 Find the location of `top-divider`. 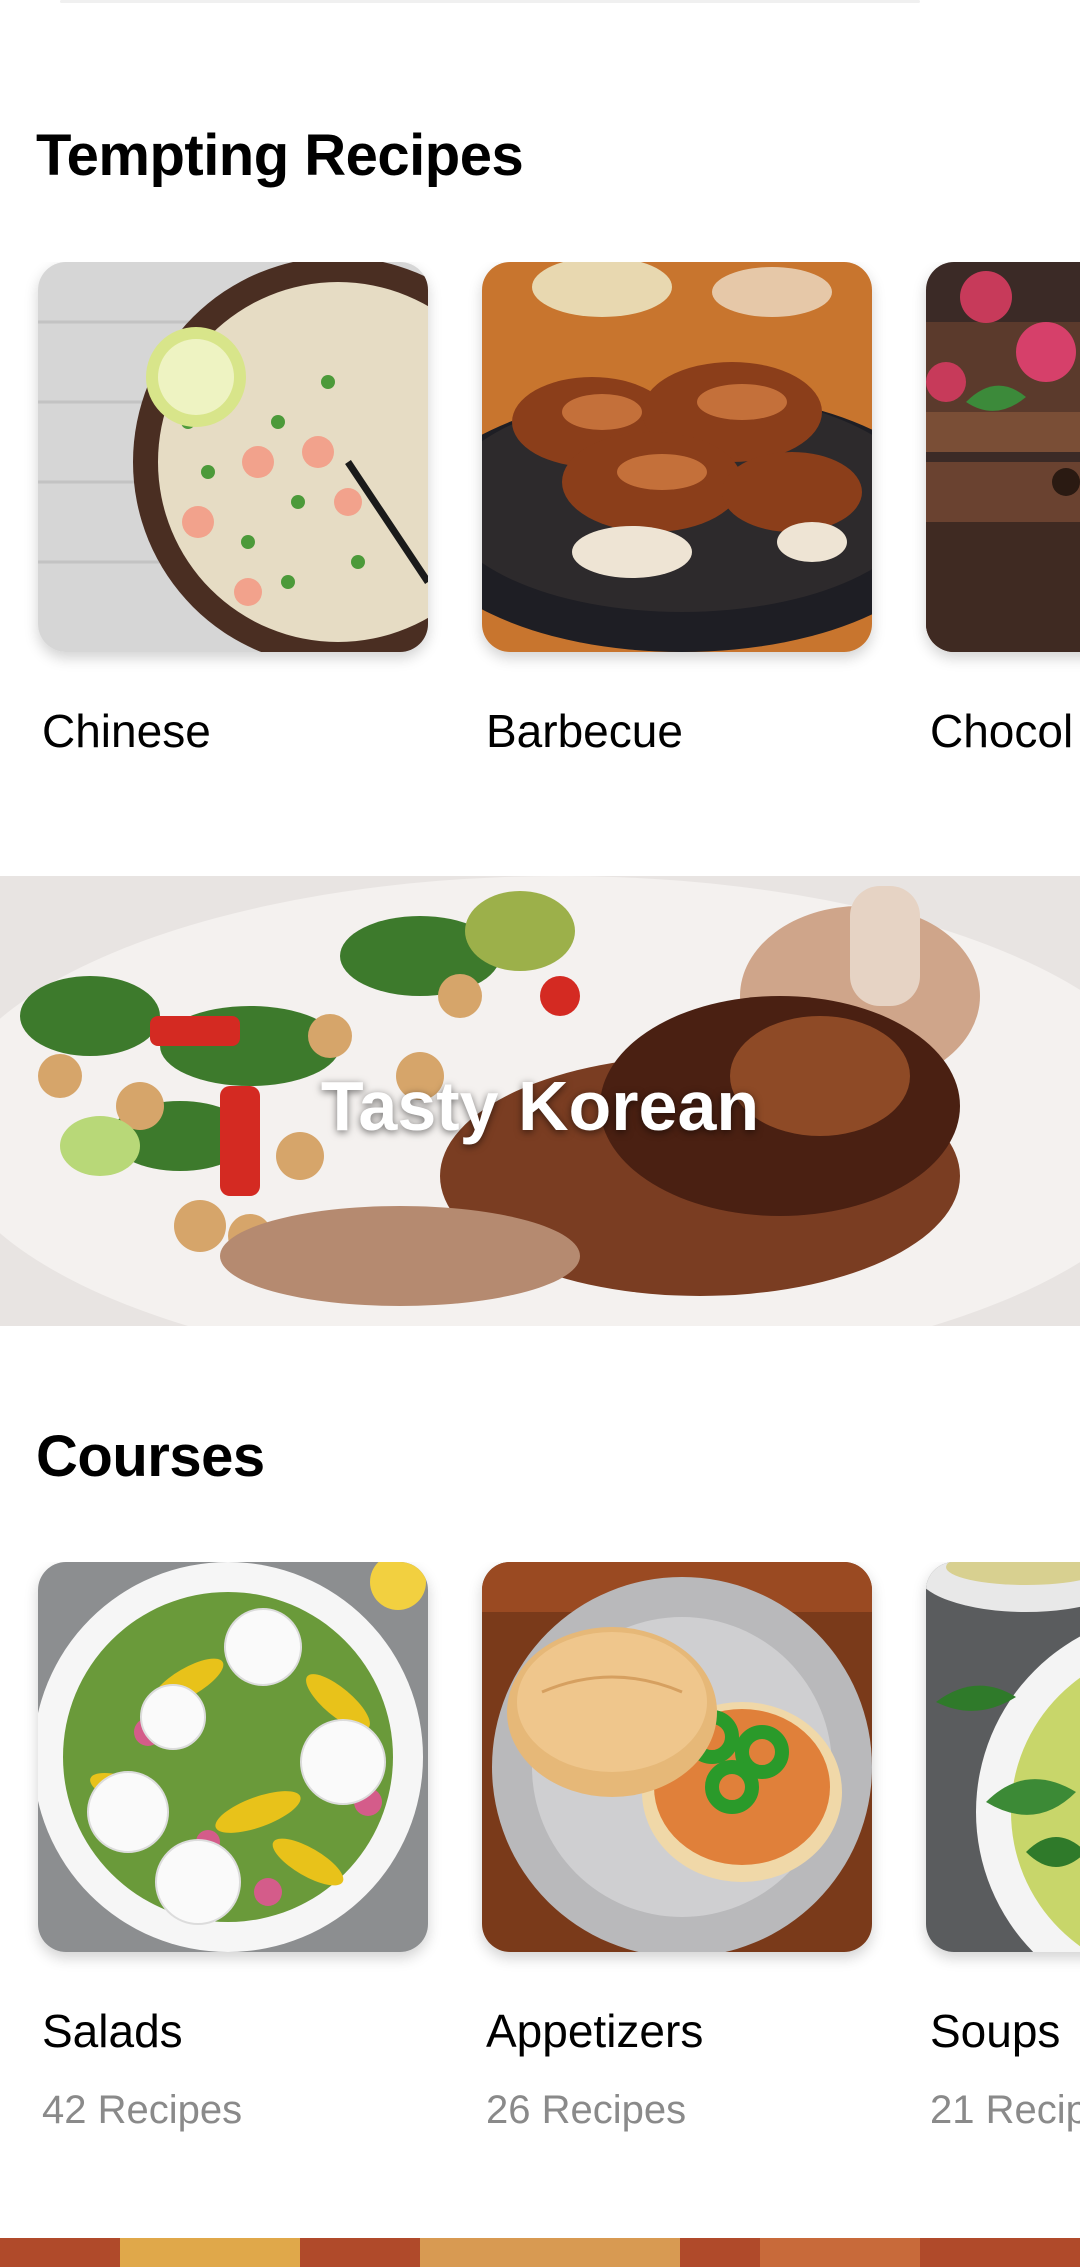

top-divider is located at coordinates (490, 1).